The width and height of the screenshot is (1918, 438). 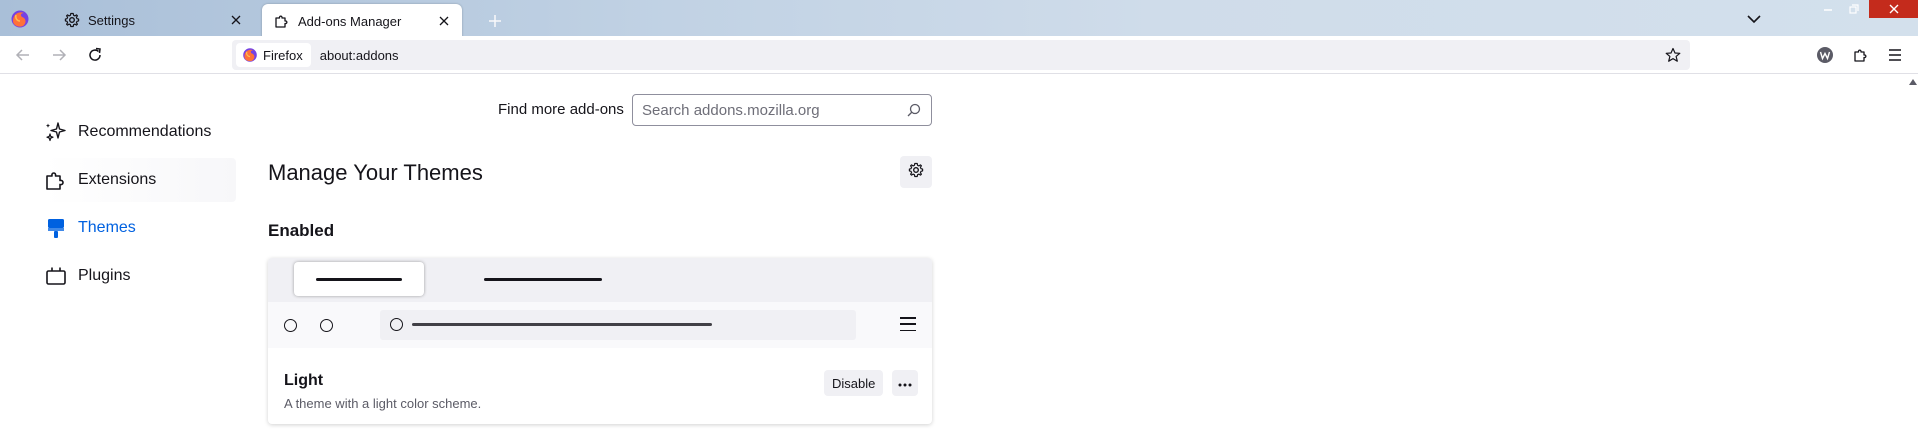 What do you see at coordinates (59, 55) in the screenshot?
I see `forward-button` at bounding box center [59, 55].